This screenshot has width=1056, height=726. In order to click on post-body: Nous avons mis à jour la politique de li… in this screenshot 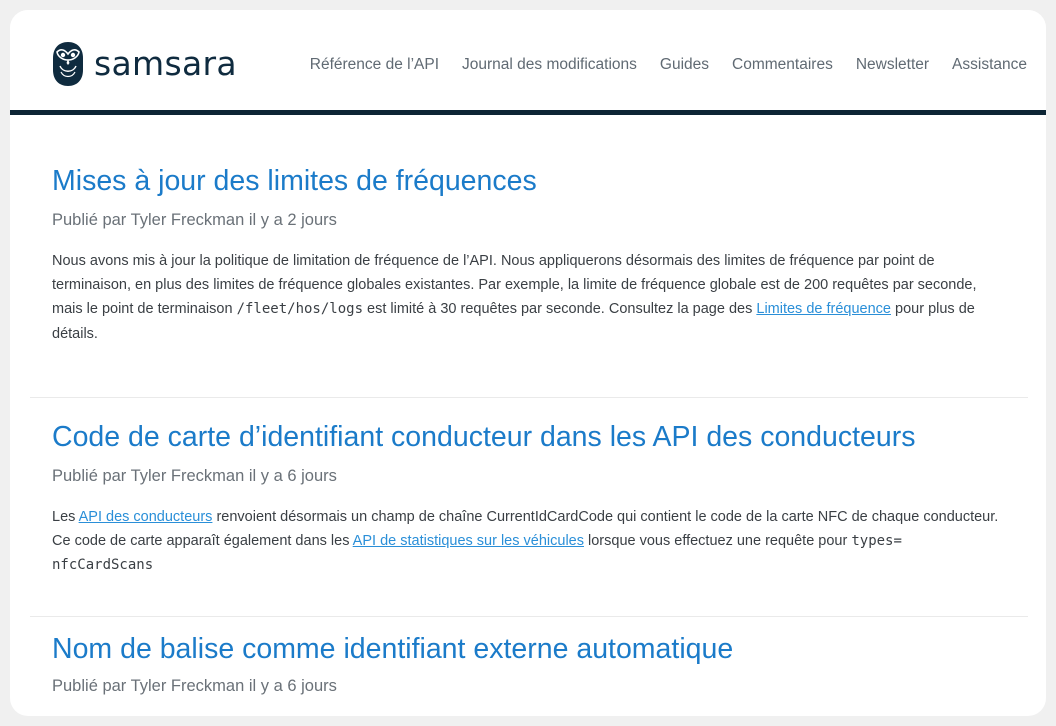, I will do `click(527, 297)`.